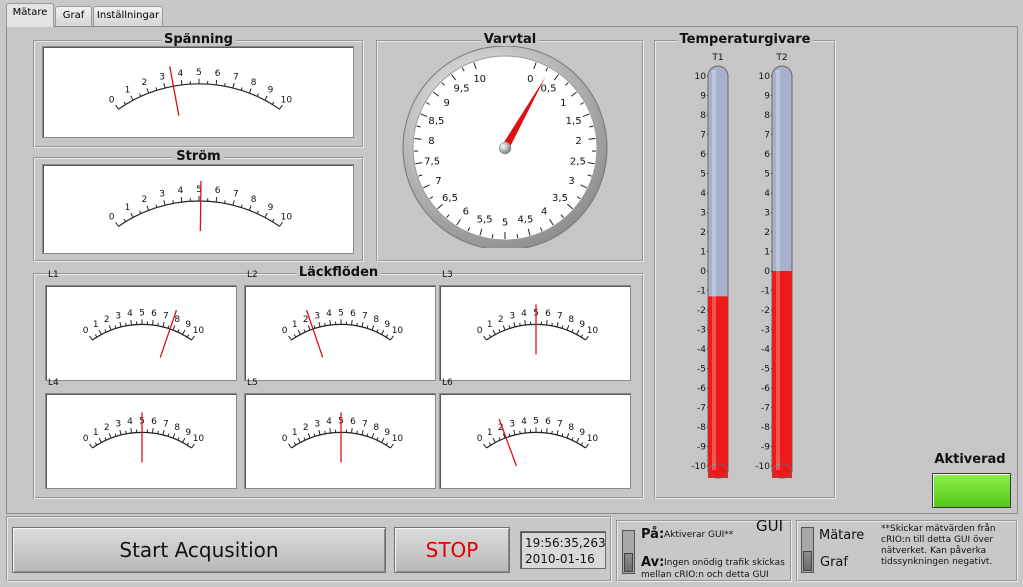 This screenshot has height=587, width=1023. What do you see at coordinates (73, 16) in the screenshot?
I see `tab-graf: Graf` at bounding box center [73, 16].